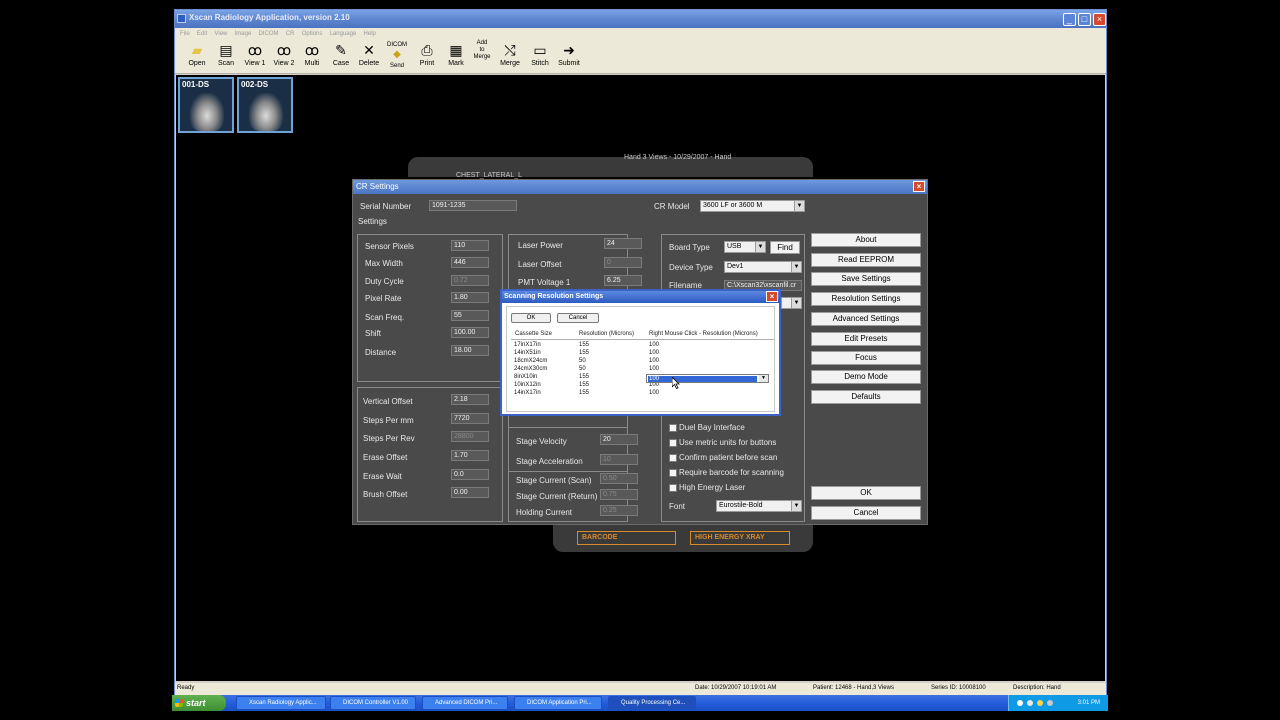 The width and height of the screenshot is (1280, 720). I want to click on edit-presets-button: Edit Presets, so click(866, 339).